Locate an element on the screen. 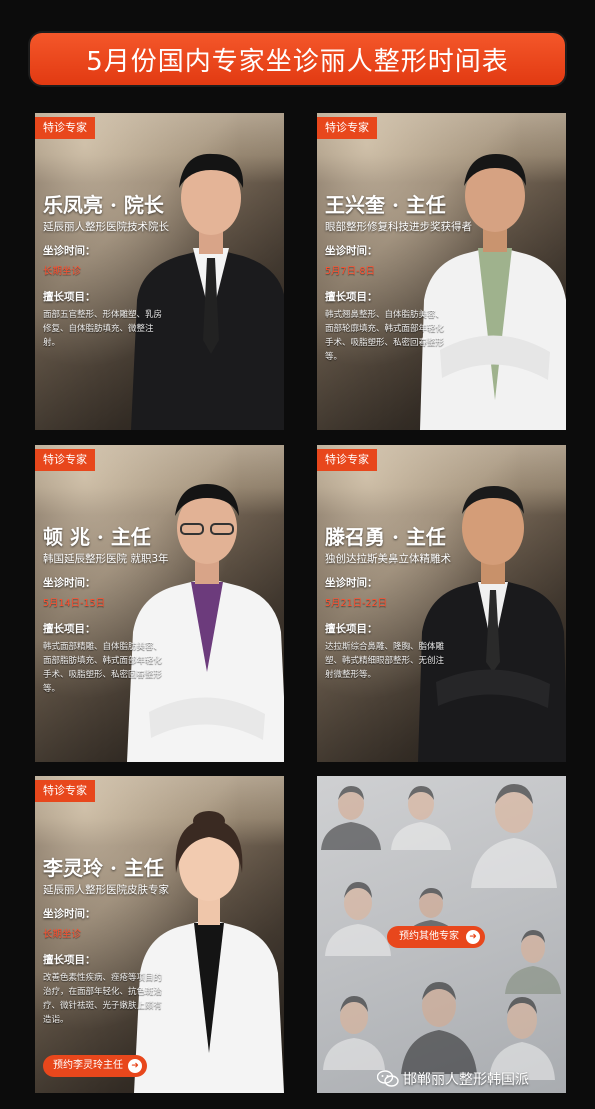 This screenshot has width=595, height=1109. expert-subtitle: 延辰丽人整形医院皮肤专家 is located at coordinates (106, 890).